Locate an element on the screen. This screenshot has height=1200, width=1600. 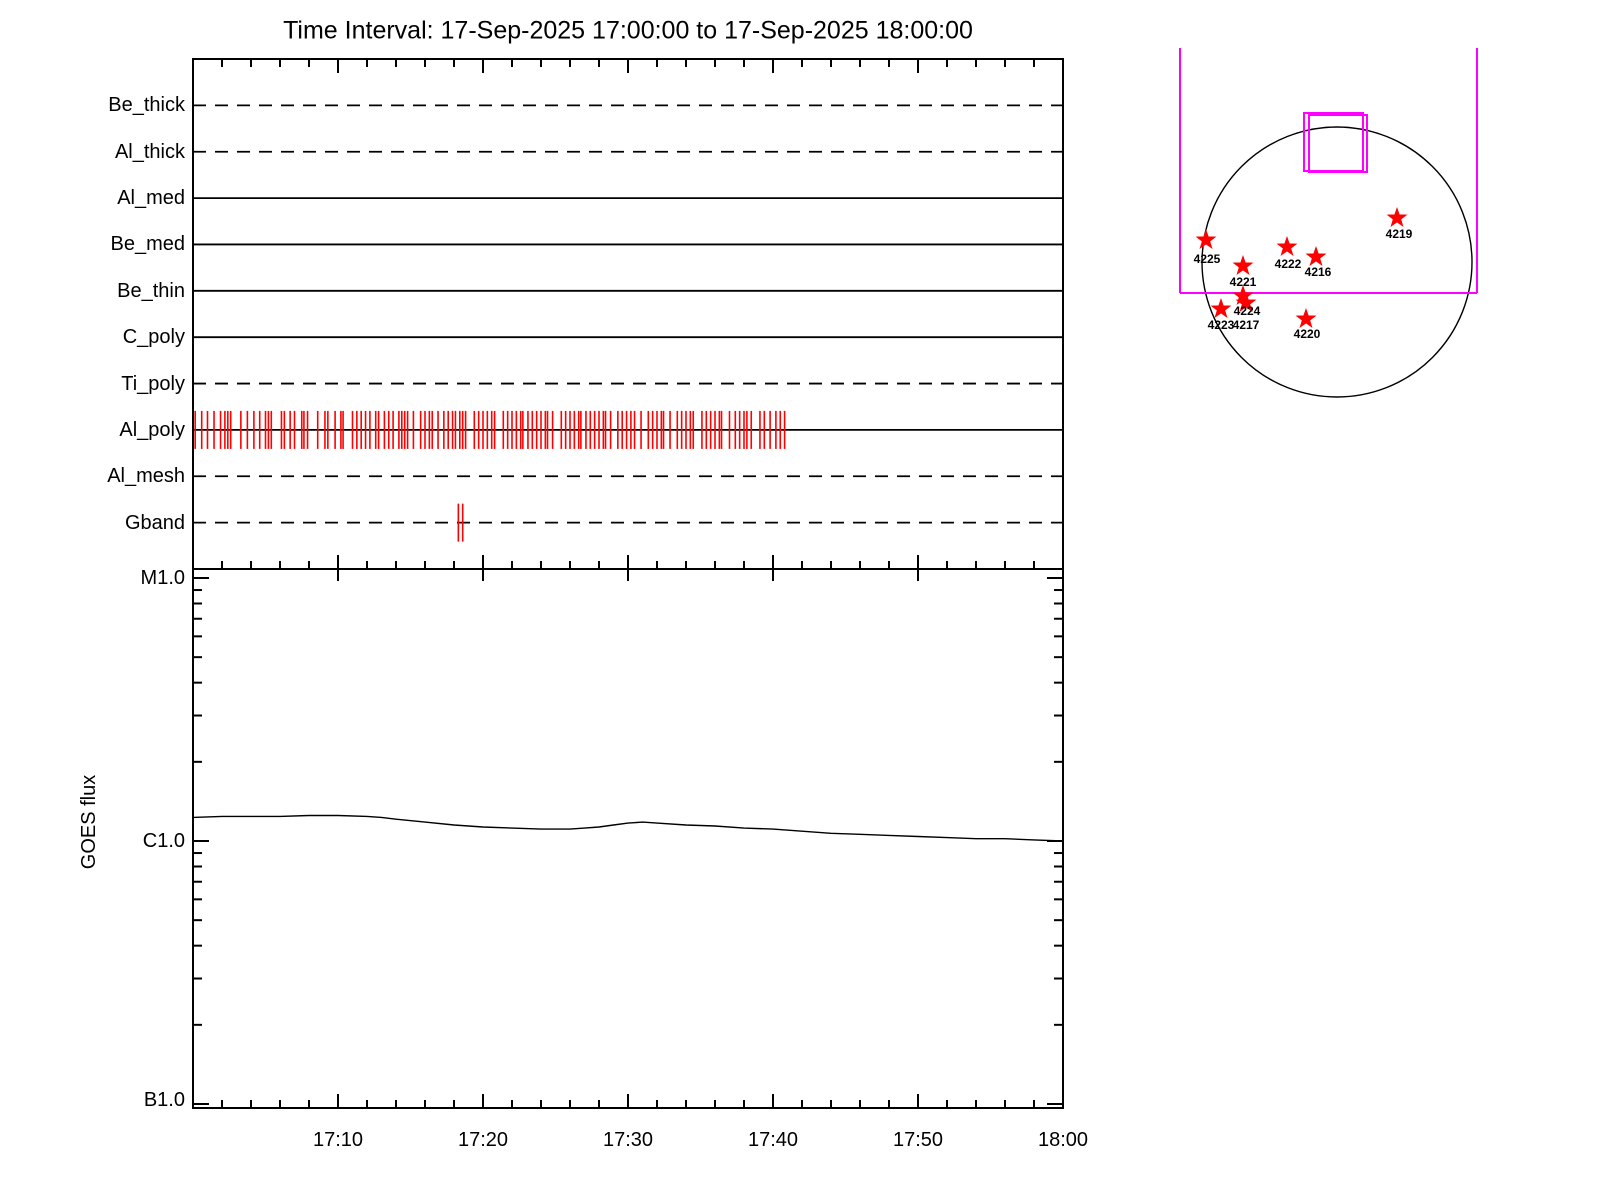
channel-label-Ti_poly: Ti_poly is located at coordinates (153, 383).